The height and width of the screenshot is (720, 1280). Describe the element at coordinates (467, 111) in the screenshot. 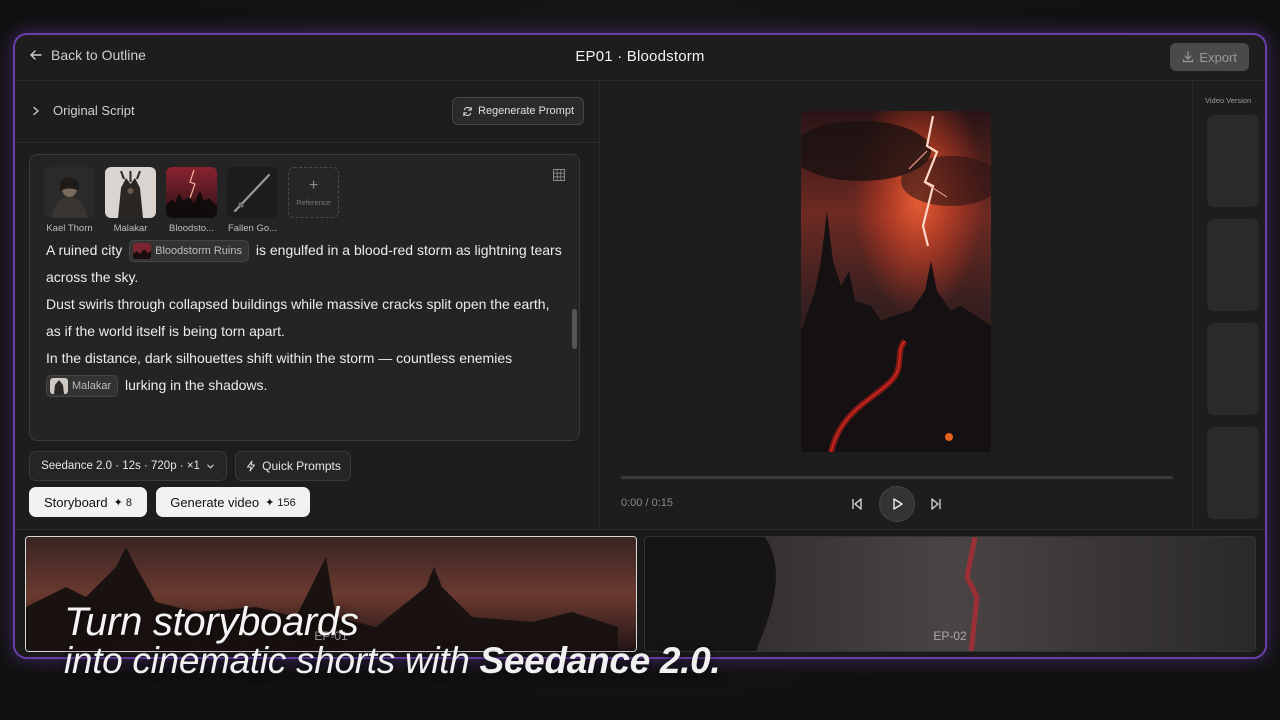

I see `refresh-icon` at that location.